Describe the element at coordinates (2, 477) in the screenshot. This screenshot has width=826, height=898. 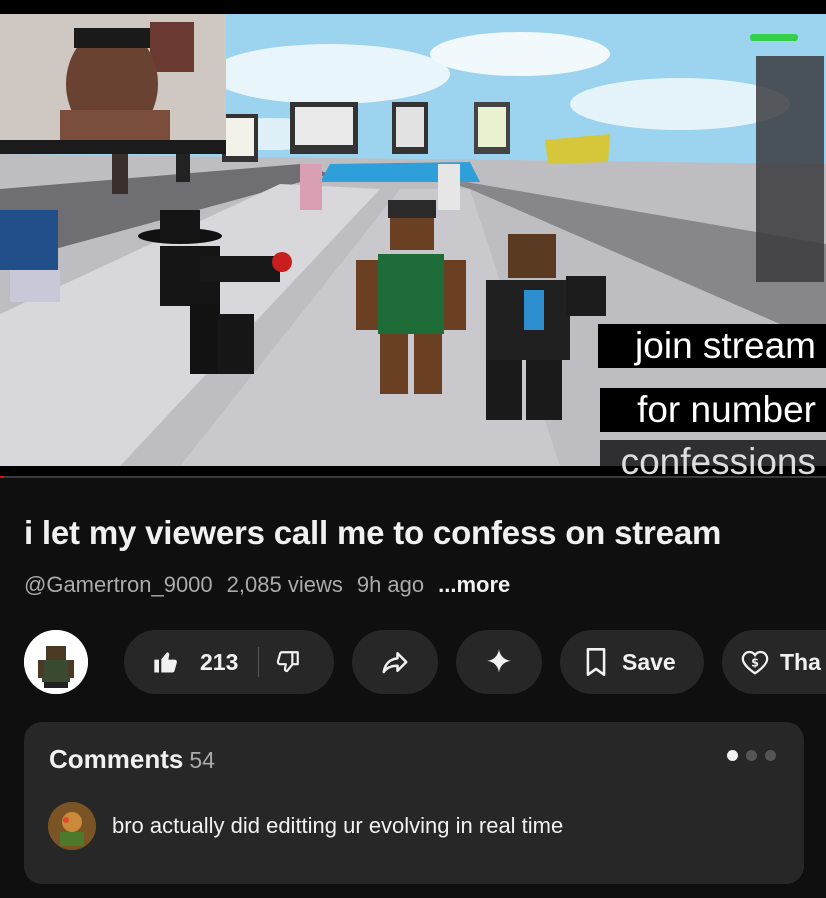
I see `video-progress-fill` at that location.